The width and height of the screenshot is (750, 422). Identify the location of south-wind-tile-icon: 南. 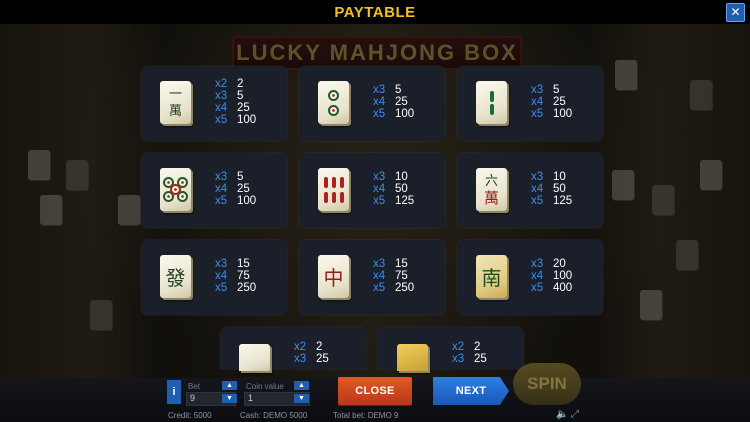
(491, 276).